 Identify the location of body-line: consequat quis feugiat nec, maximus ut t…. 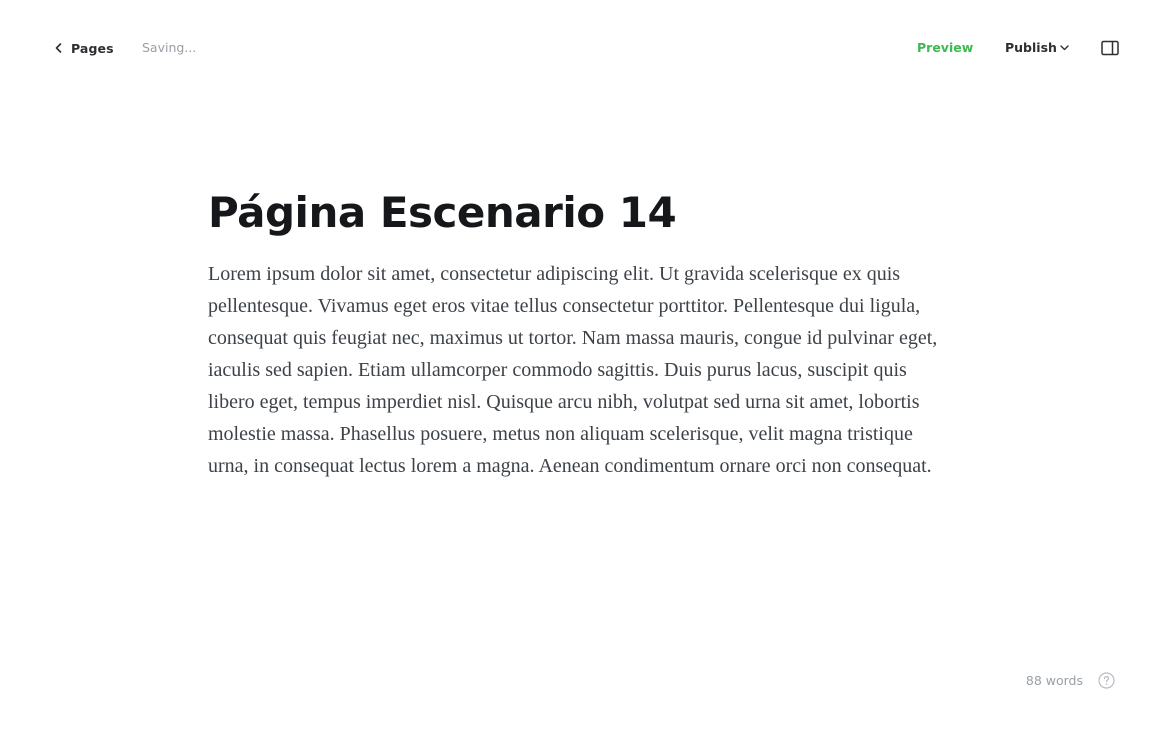
(573, 338).